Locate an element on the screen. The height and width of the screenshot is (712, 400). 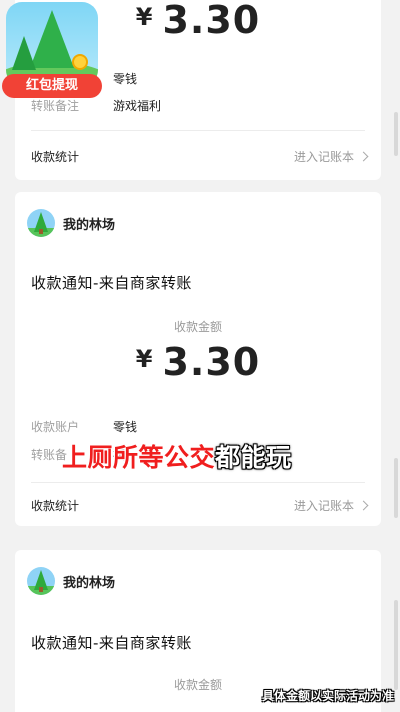
disclaimer-text: 具体金额以实际活动为准 is located at coordinates (327, 696).